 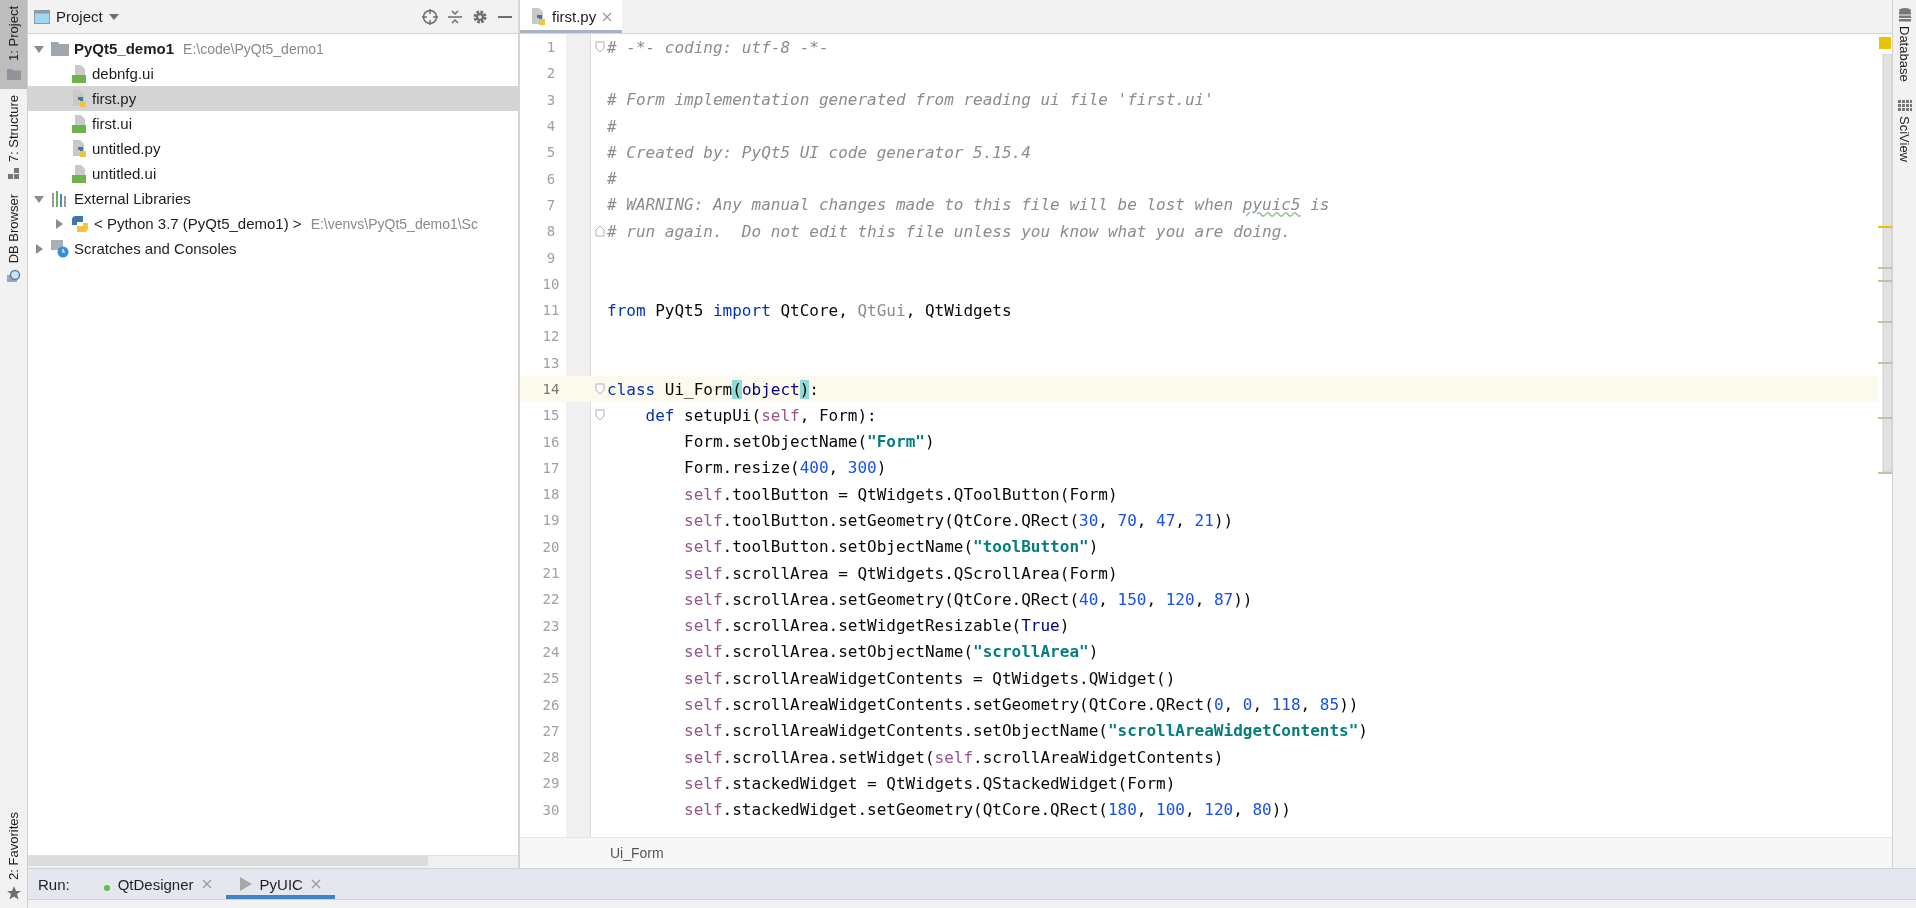 What do you see at coordinates (551, 730) in the screenshot?
I see `line-number: 27` at bounding box center [551, 730].